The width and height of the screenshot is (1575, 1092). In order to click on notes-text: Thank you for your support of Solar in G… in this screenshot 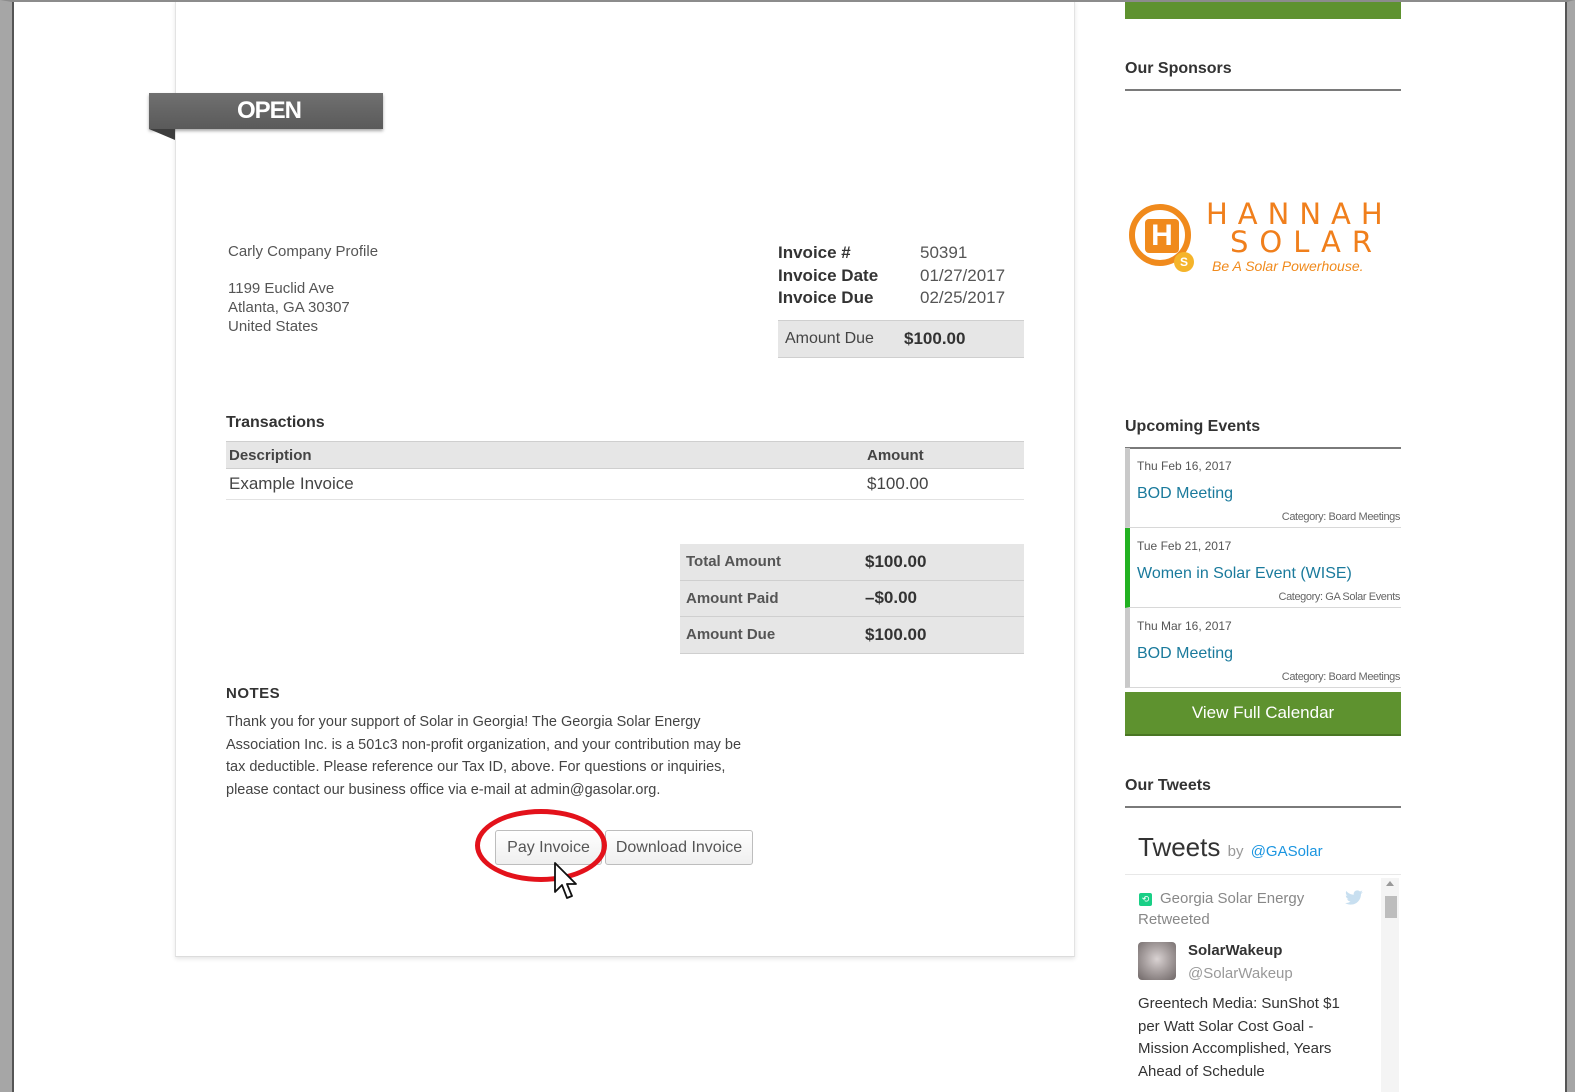, I will do `click(484, 756)`.